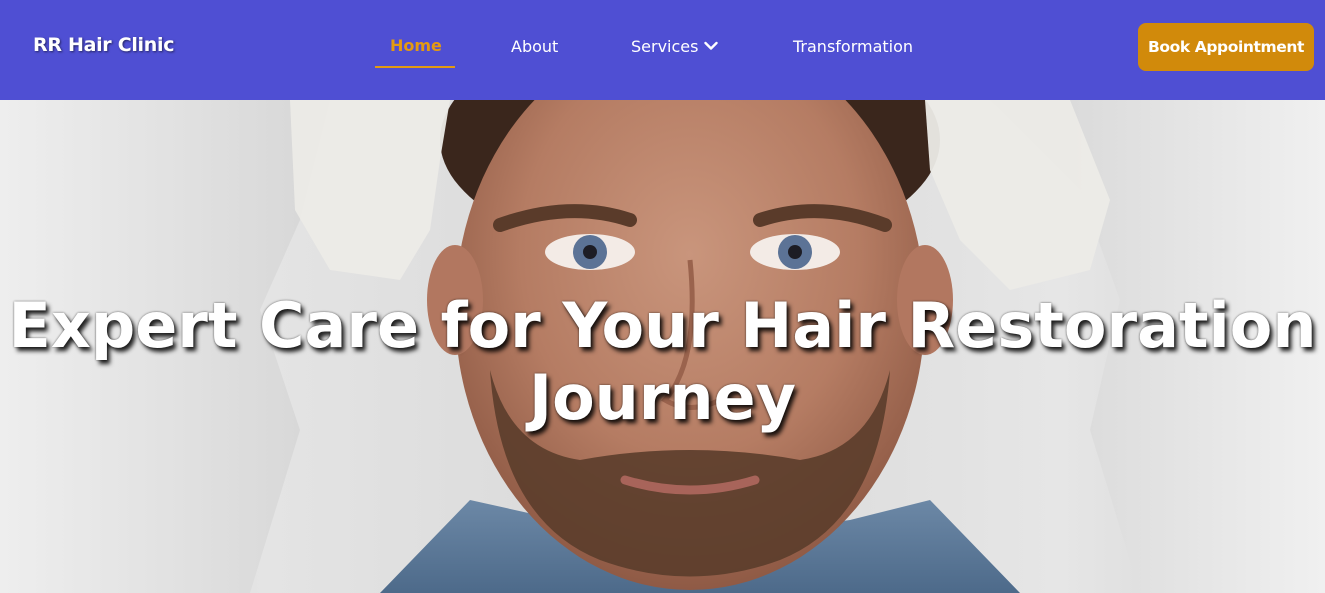 The image size is (1325, 593). What do you see at coordinates (534, 46) in the screenshot?
I see `nav-link-about: About` at bounding box center [534, 46].